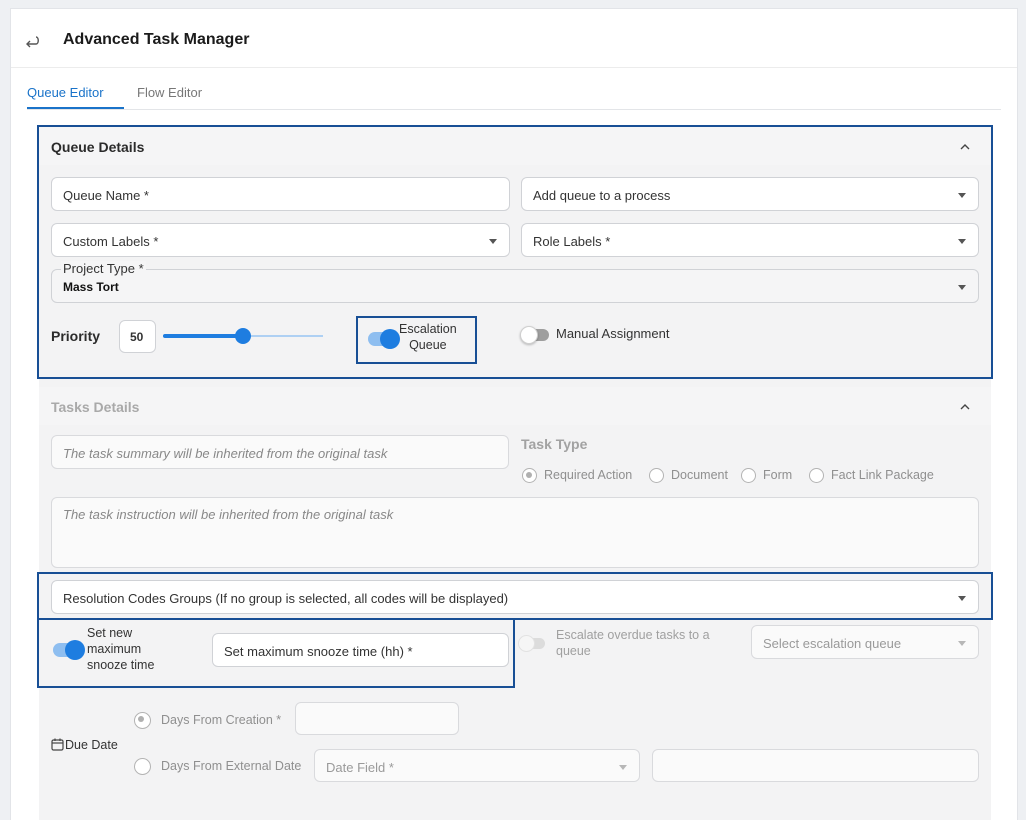 This screenshot has width=1026, height=820. Describe the element at coordinates (515, 406) in the screenshot. I see `tasks-details-header: Tasks Details` at that location.